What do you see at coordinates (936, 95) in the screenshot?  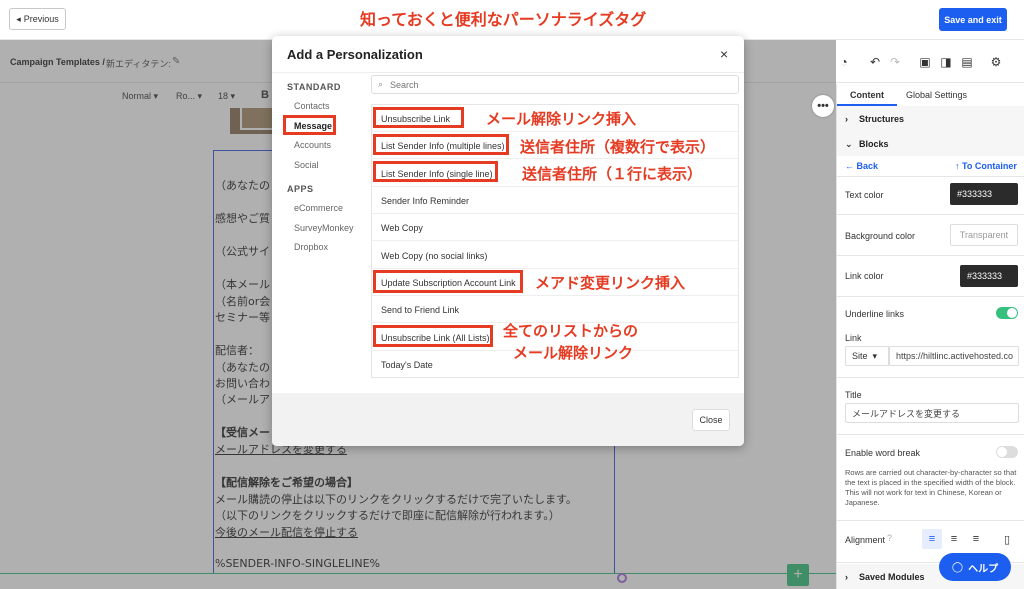 I see `tab-global-settings: Global Settings` at bounding box center [936, 95].